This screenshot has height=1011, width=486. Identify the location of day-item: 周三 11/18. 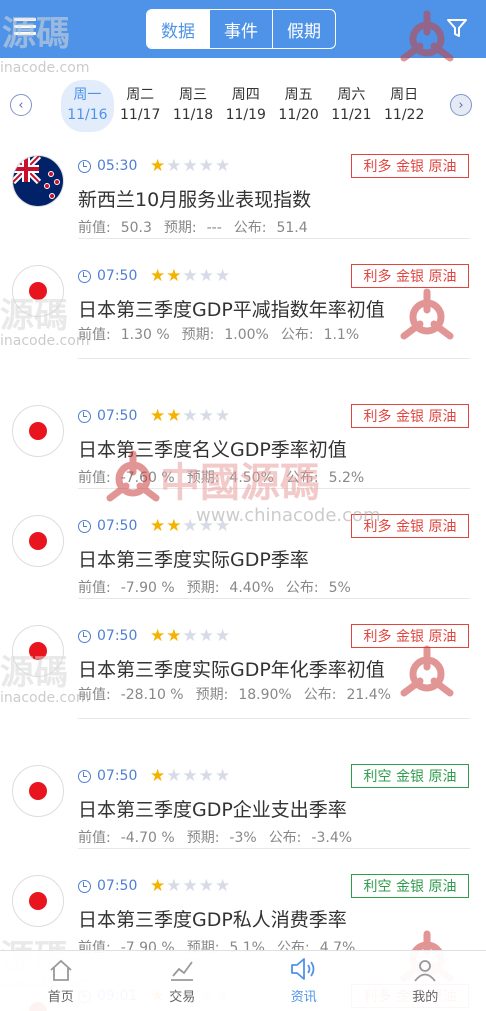
(193, 106).